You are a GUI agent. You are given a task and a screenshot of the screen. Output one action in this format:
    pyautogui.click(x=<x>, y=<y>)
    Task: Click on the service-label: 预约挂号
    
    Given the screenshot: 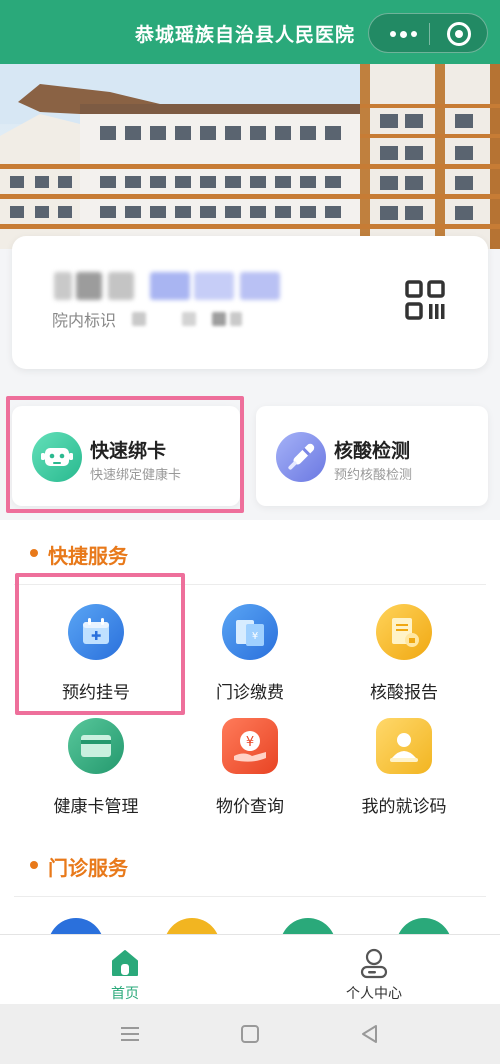 What is the action you would take?
    pyautogui.click(x=96, y=693)
    